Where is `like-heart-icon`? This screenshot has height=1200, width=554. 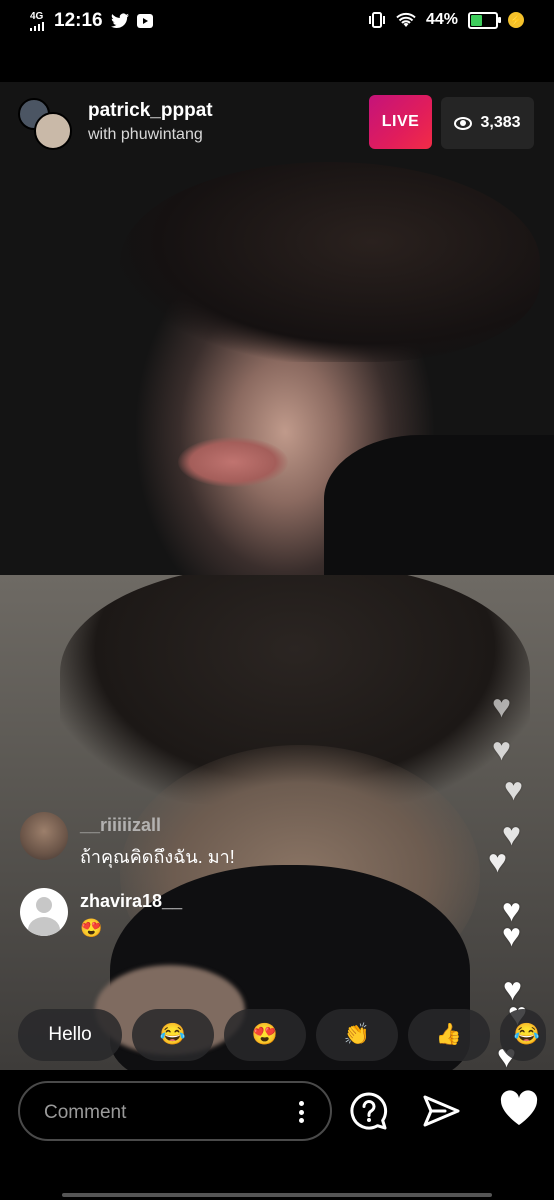 like-heart-icon is located at coordinates (519, 1108).